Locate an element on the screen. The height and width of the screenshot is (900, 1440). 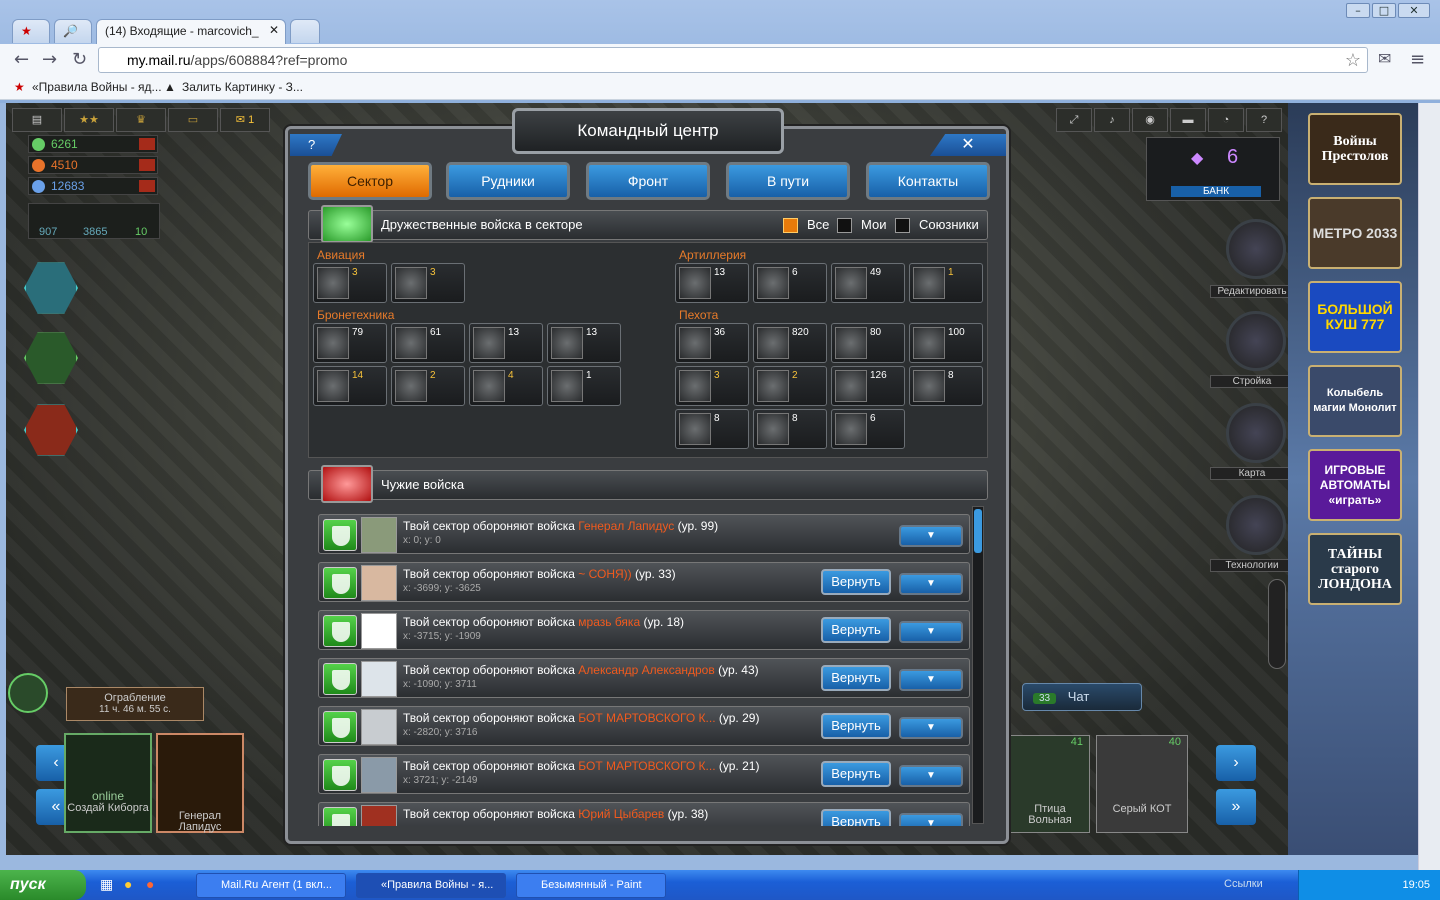
new-tab-button is located at coordinates (305, 31).